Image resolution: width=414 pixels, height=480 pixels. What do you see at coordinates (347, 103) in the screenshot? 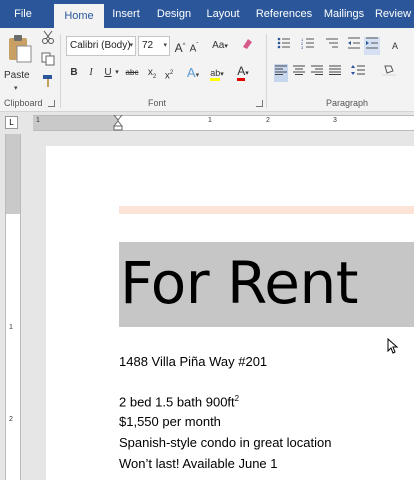
I see `paragraph-group-label: Paragraph` at bounding box center [347, 103].